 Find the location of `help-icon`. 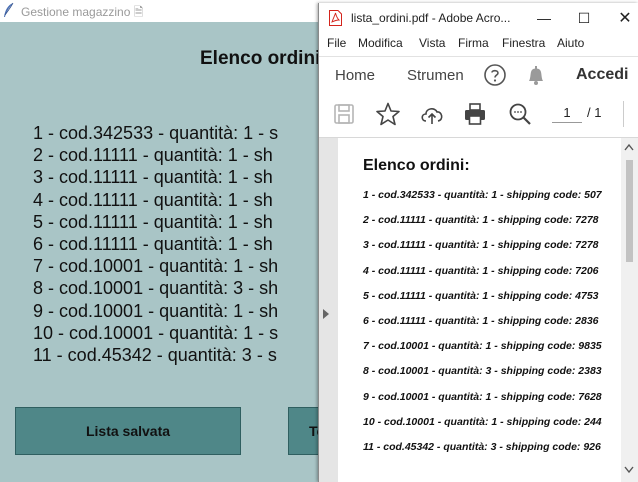

help-icon is located at coordinates (495, 75).